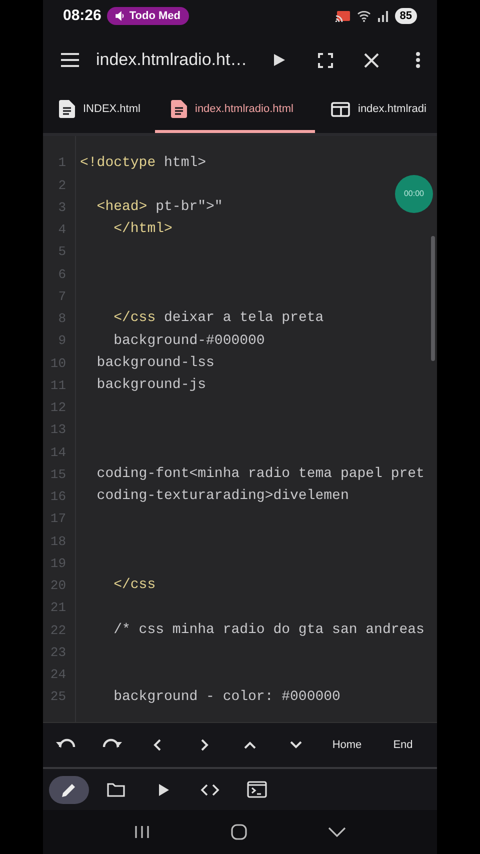 The height and width of the screenshot is (854, 480). I want to click on key-button: End, so click(403, 745).